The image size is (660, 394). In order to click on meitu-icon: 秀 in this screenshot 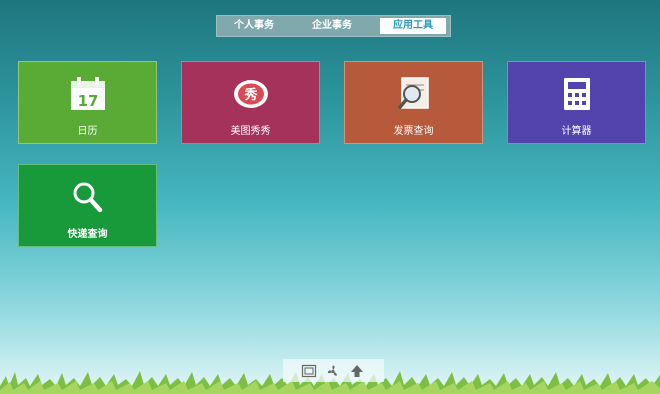, I will do `click(250, 94)`.